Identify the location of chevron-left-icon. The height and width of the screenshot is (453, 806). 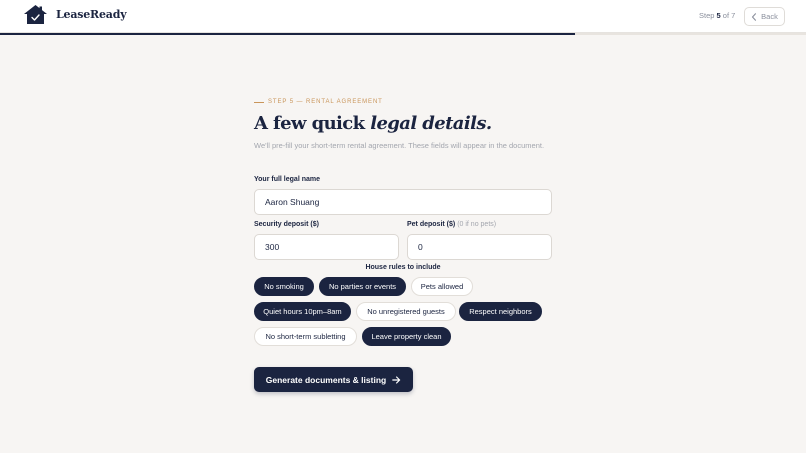
(754, 16).